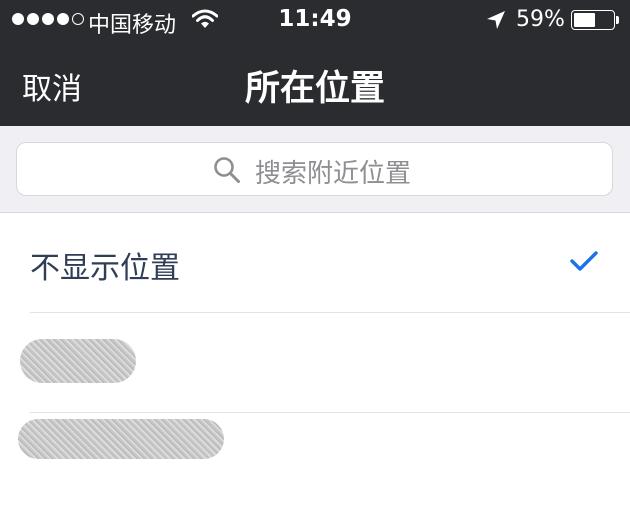 The image size is (630, 512). I want to click on battery-icon, so click(593, 20).